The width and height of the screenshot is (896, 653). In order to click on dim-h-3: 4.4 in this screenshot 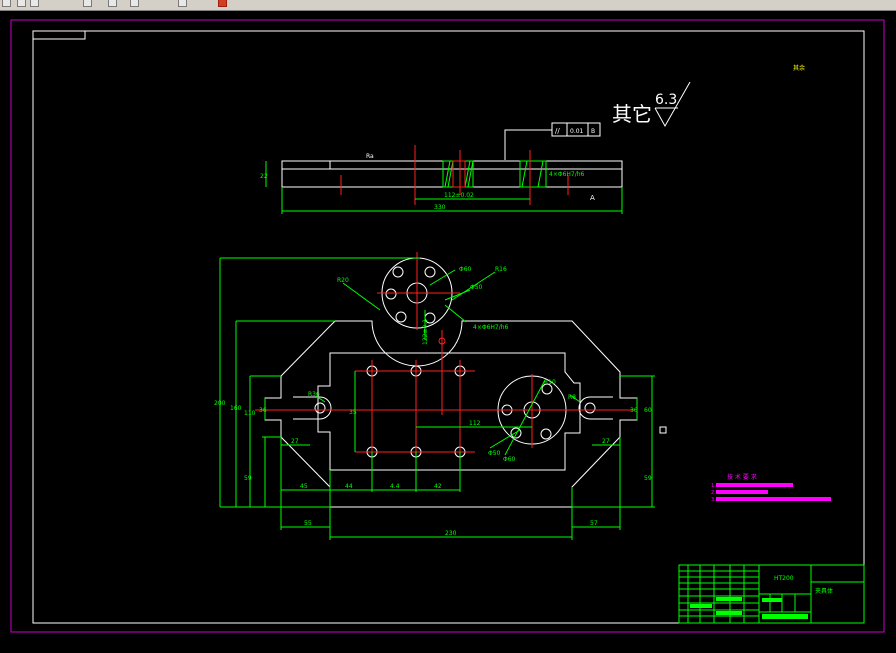, I will do `click(395, 486)`.